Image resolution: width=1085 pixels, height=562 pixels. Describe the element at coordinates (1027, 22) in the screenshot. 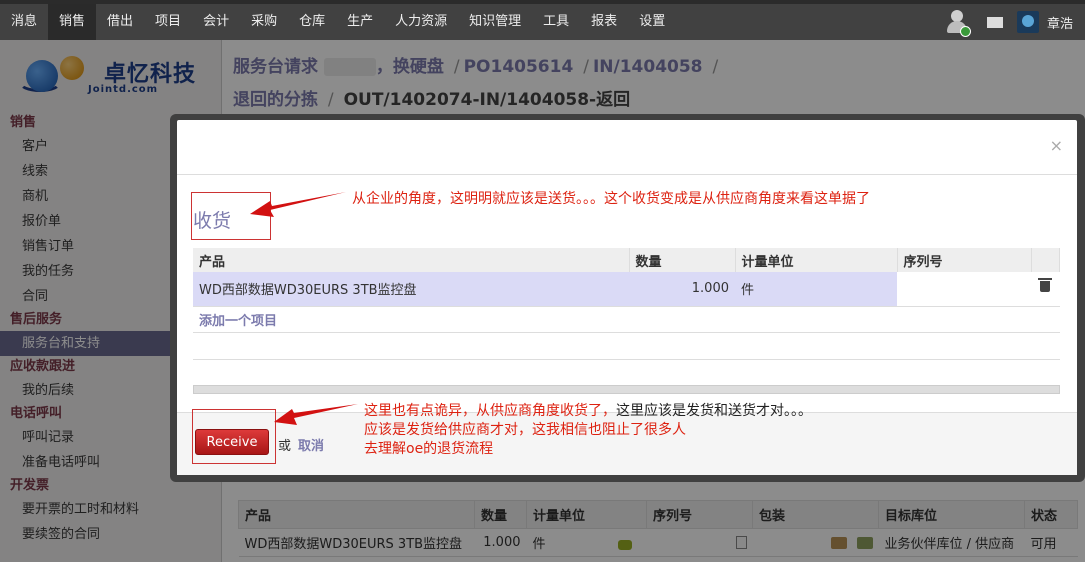

I see `avatar` at that location.